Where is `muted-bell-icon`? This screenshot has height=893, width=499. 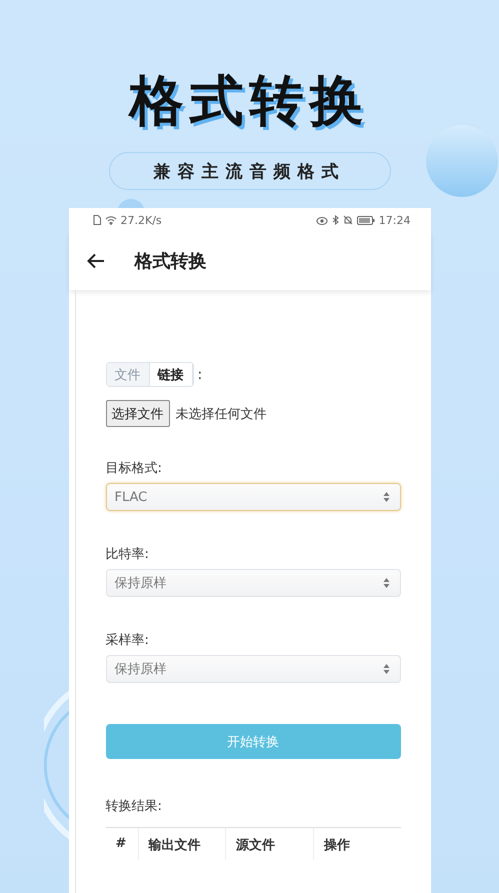
muted-bell-icon is located at coordinates (347, 220).